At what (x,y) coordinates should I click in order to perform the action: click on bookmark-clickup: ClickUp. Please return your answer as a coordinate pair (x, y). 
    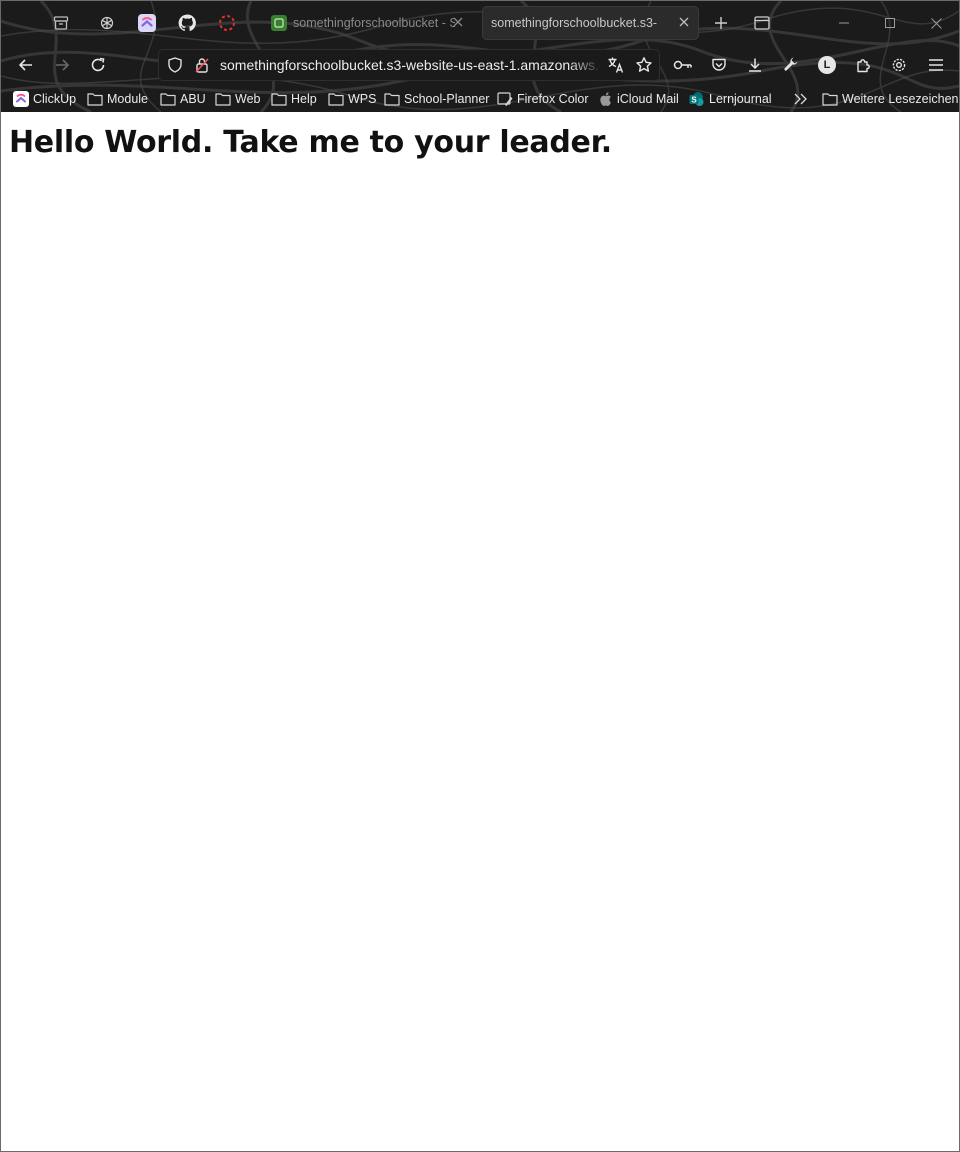
    Looking at the image, I should click on (44, 99).